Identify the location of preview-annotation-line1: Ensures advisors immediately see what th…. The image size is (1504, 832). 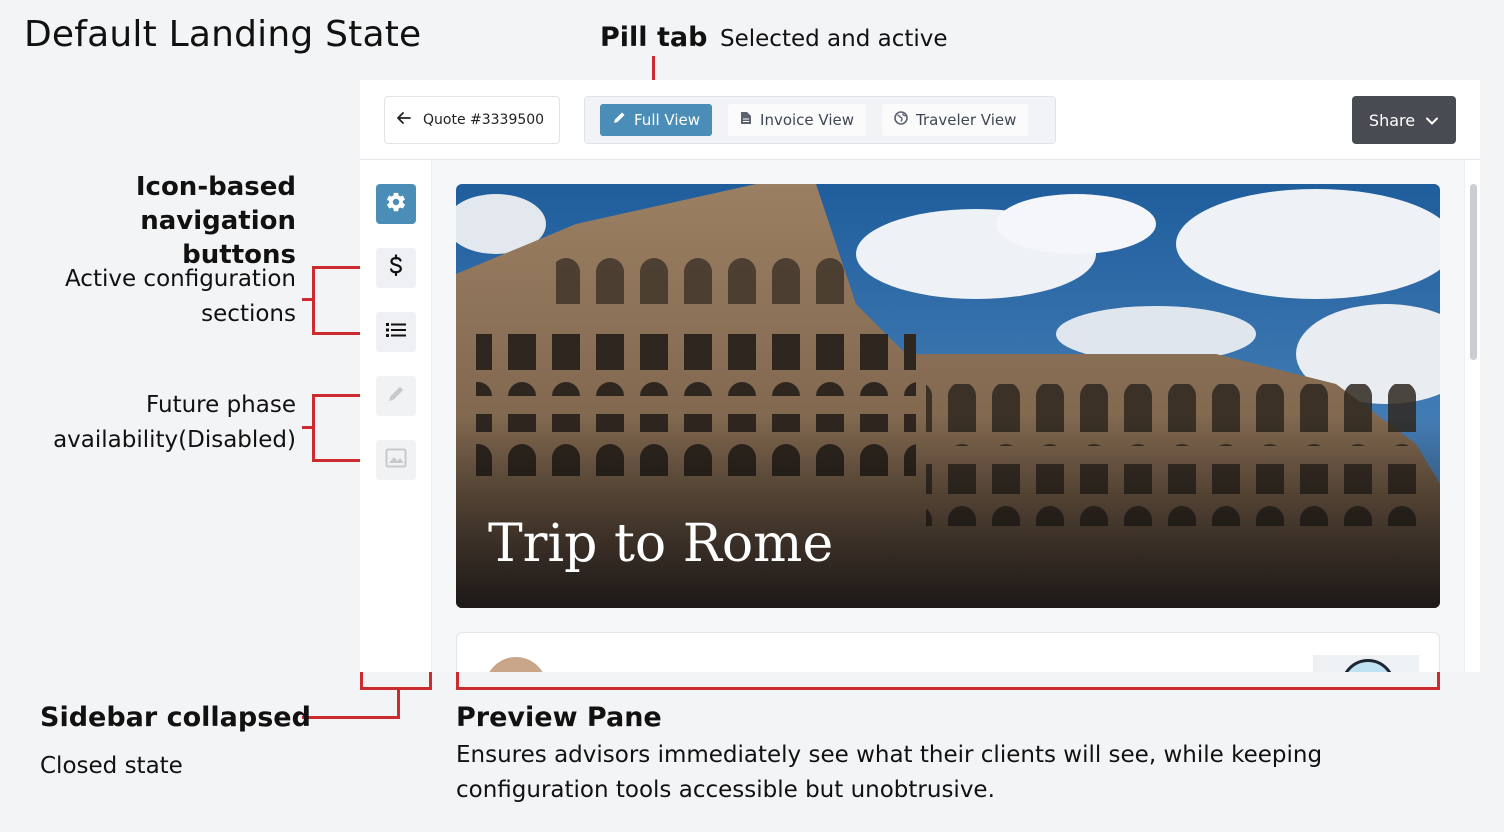
(889, 755).